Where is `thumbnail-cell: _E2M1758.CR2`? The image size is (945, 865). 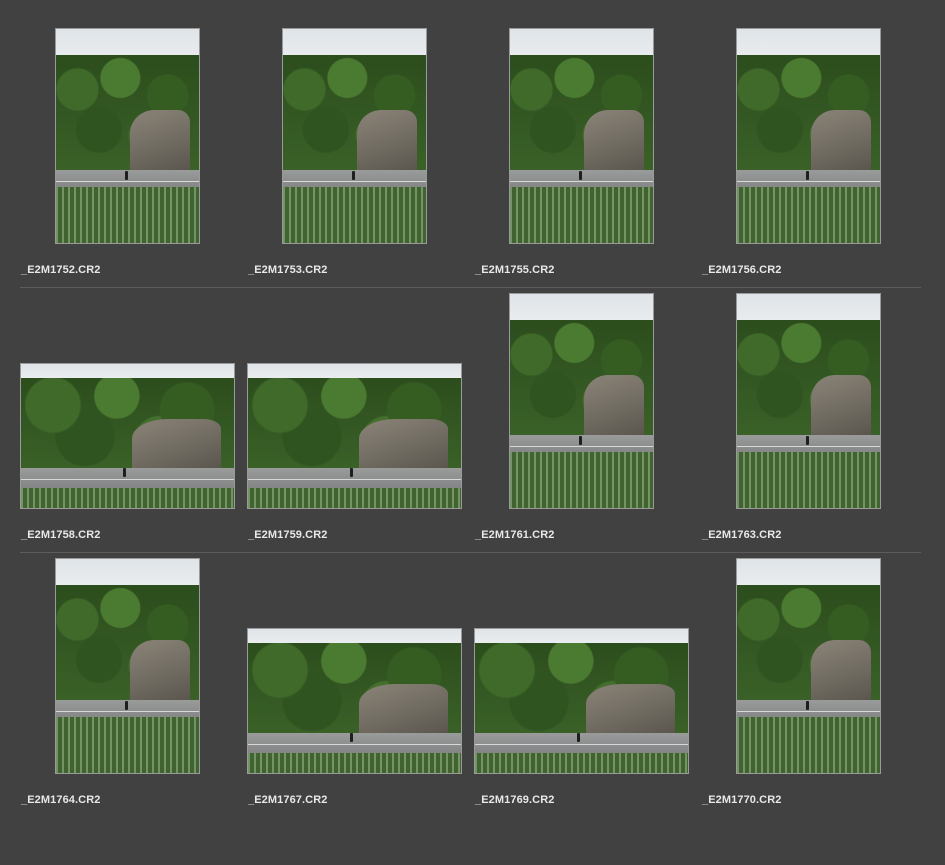 thumbnail-cell: _E2M1758.CR2 is located at coordinates (133, 425).